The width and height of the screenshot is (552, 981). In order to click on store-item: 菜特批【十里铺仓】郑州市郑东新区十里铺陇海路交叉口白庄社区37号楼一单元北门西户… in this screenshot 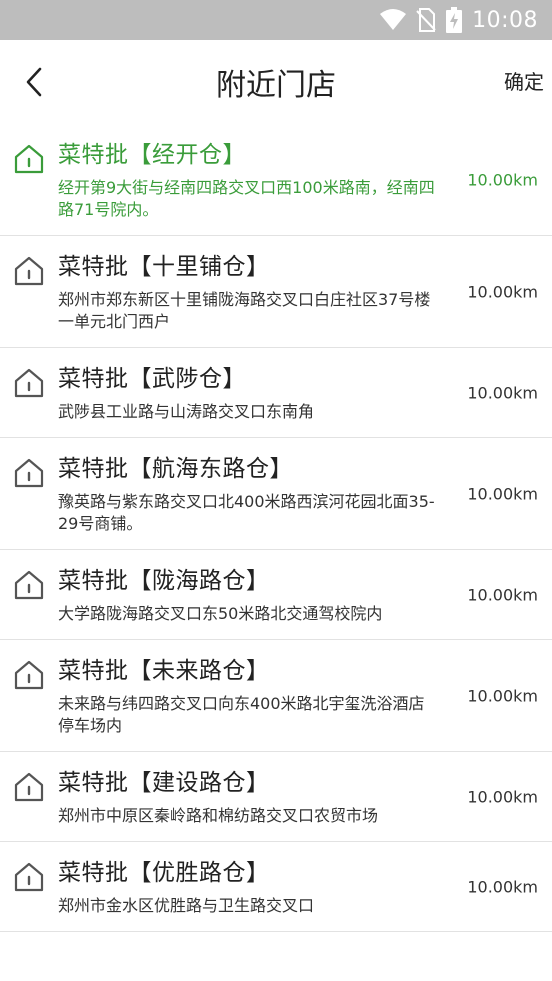, I will do `click(276, 292)`.